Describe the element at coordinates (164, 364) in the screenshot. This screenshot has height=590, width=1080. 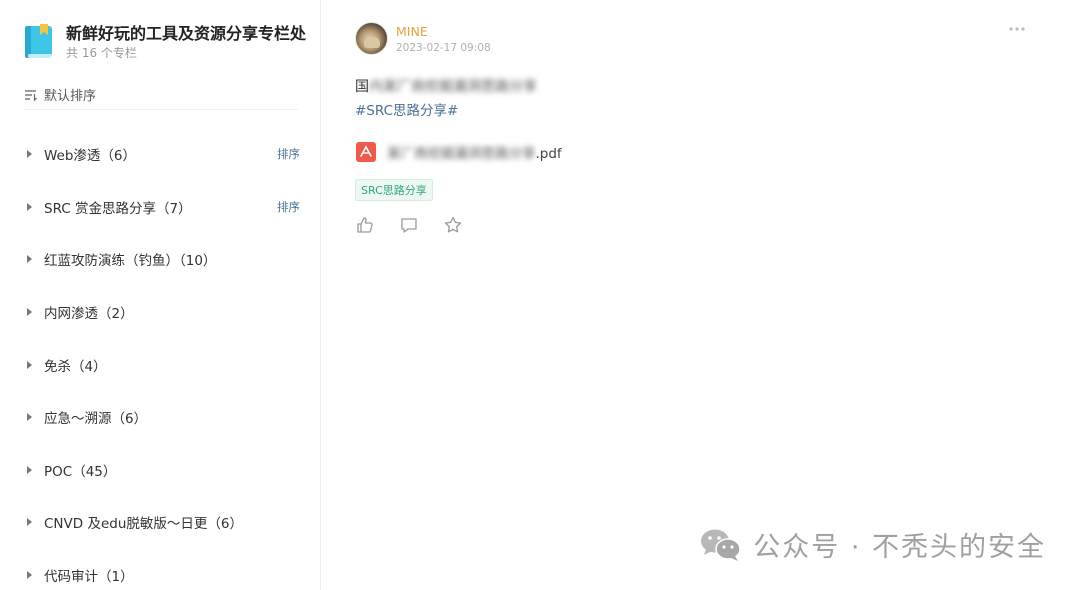
I see `column-item-av-evasion: 免杀（4）` at that location.